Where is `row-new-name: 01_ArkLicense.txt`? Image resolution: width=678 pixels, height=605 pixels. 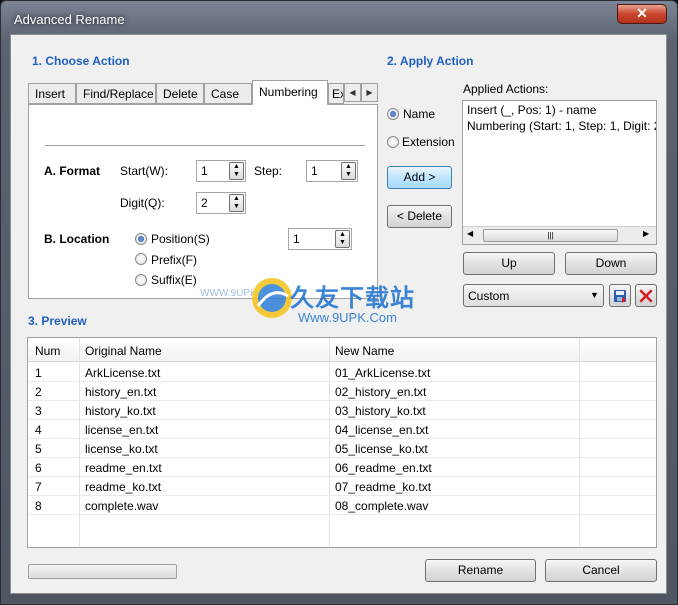
row-new-name: 01_ArkLicense.txt is located at coordinates (383, 373).